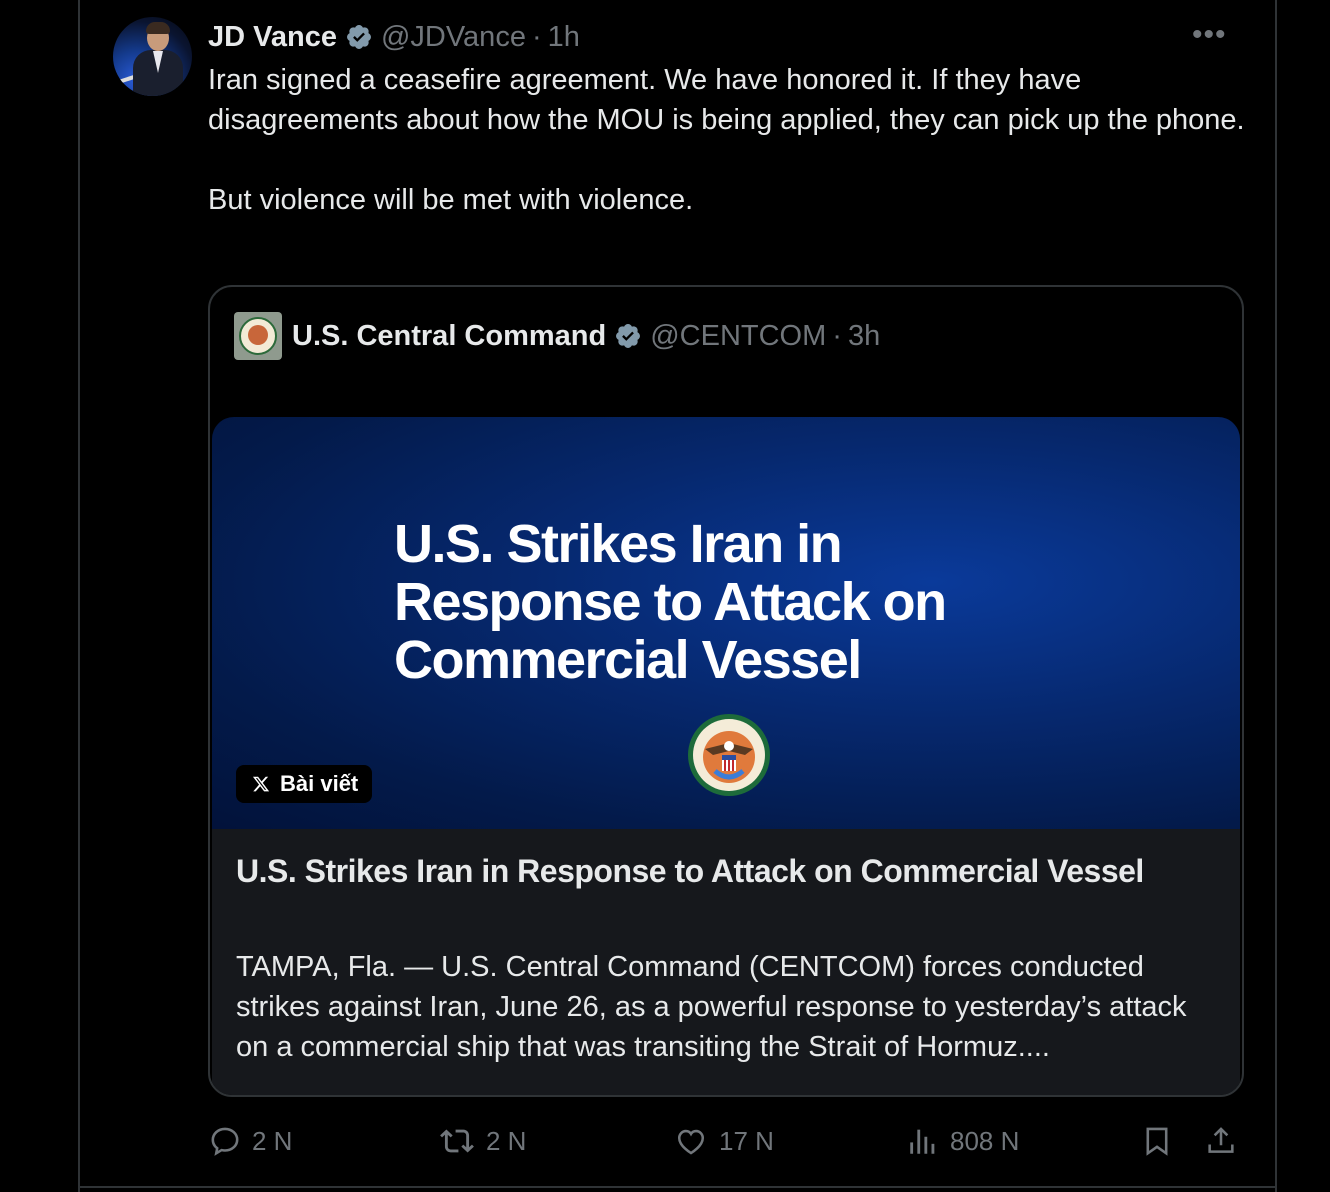 Image resolution: width=1330 pixels, height=1192 pixels. I want to click on views-icon, so click(922, 1141).